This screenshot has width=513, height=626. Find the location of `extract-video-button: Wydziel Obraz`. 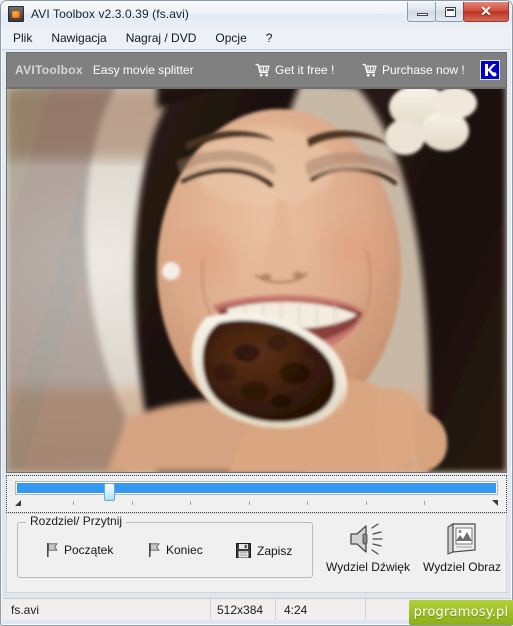

extract-video-button: Wydziel Obraz is located at coordinates (462, 546).